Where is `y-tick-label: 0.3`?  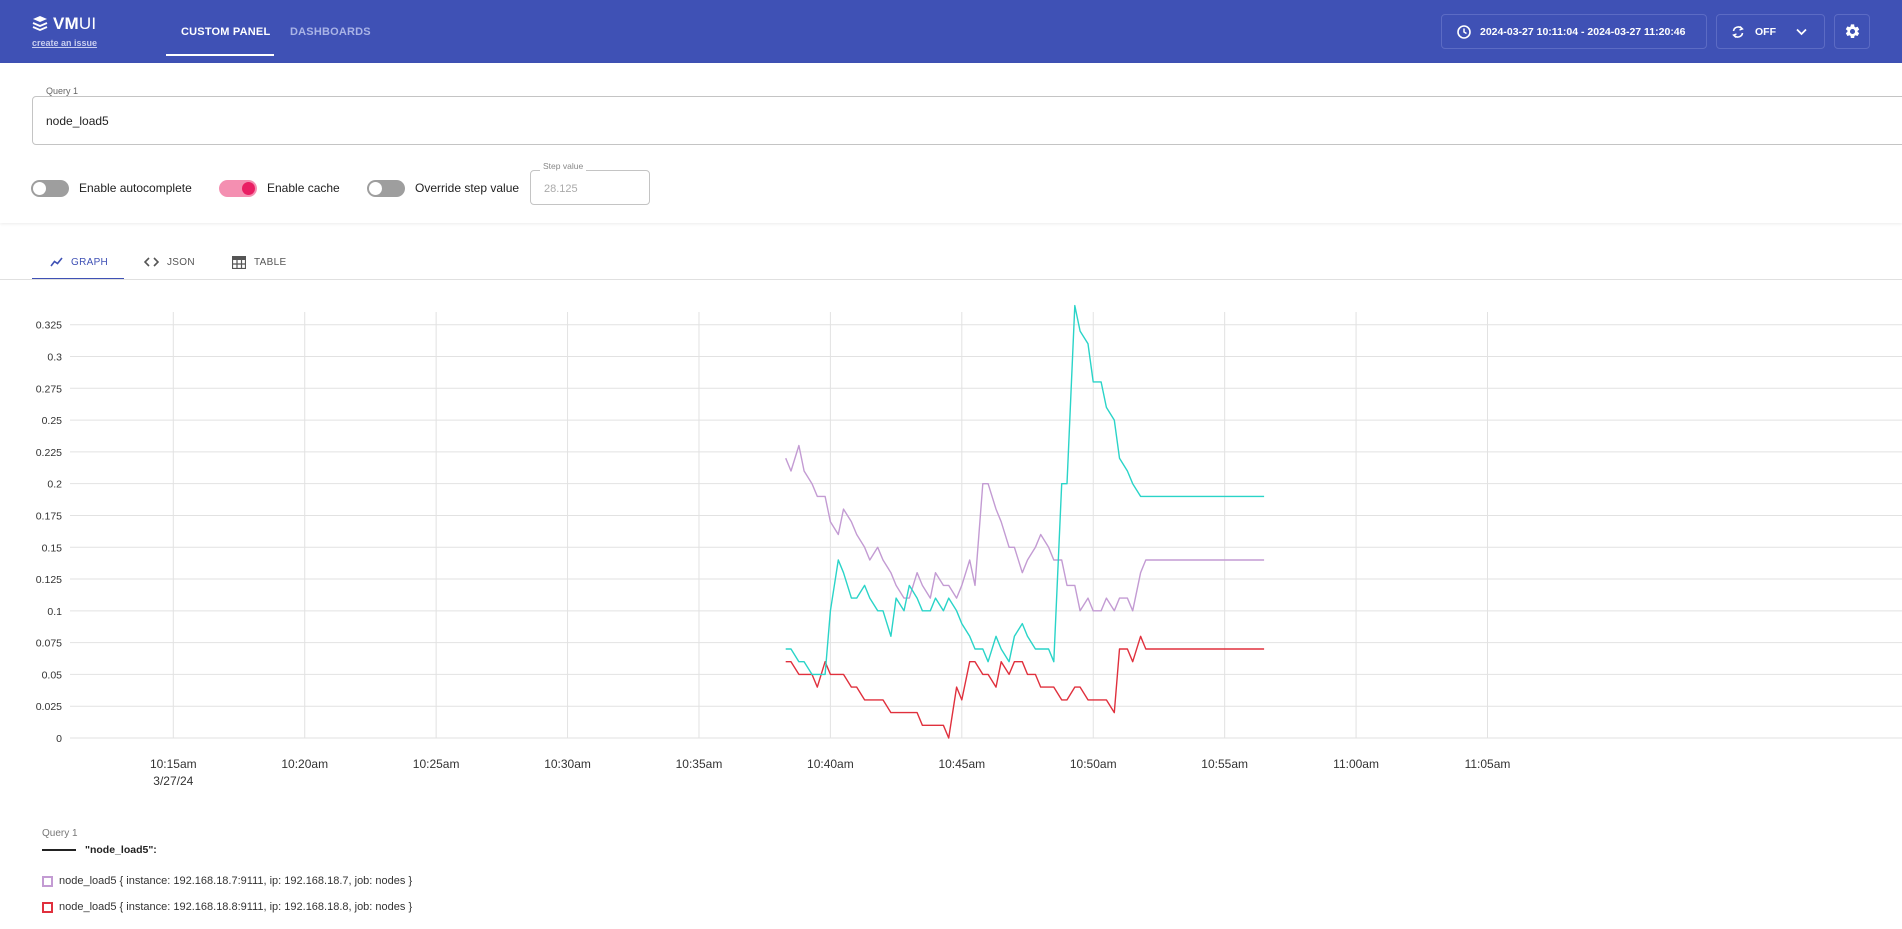
y-tick-label: 0.3 is located at coordinates (54, 358).